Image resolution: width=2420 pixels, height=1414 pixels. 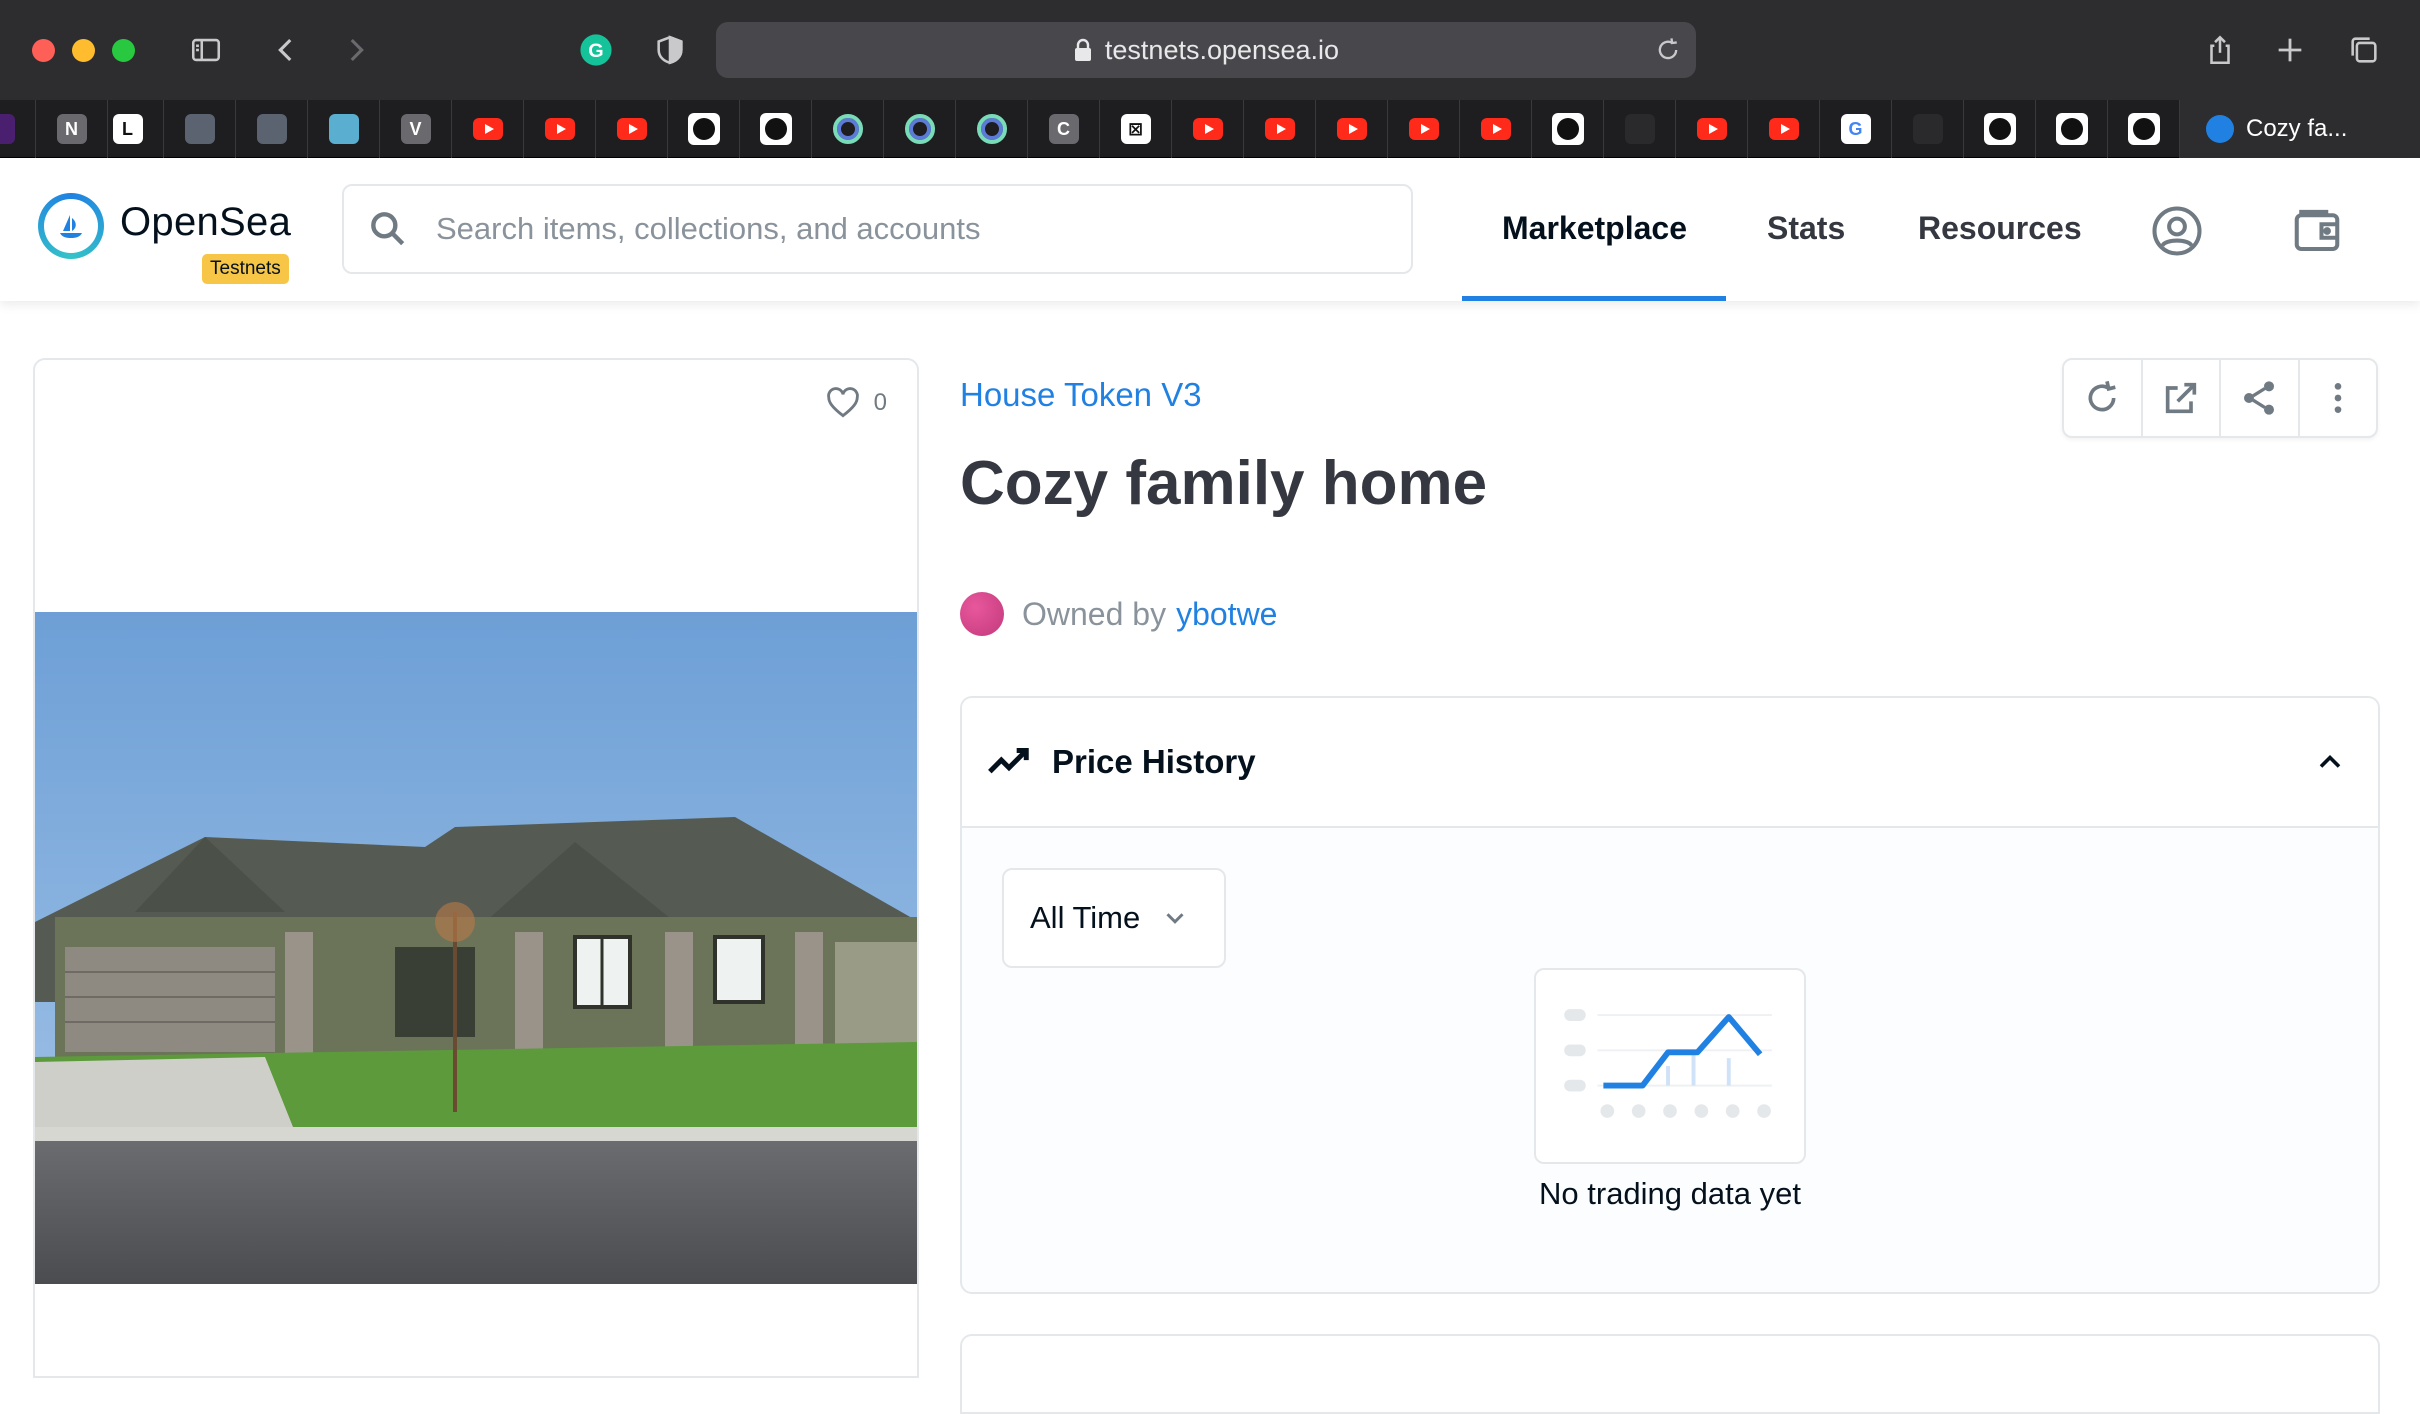 What do you see at coordinates (670, 50) in the screenshot?
I see `privacy-shield-icon` at bounding box center [670, 50].